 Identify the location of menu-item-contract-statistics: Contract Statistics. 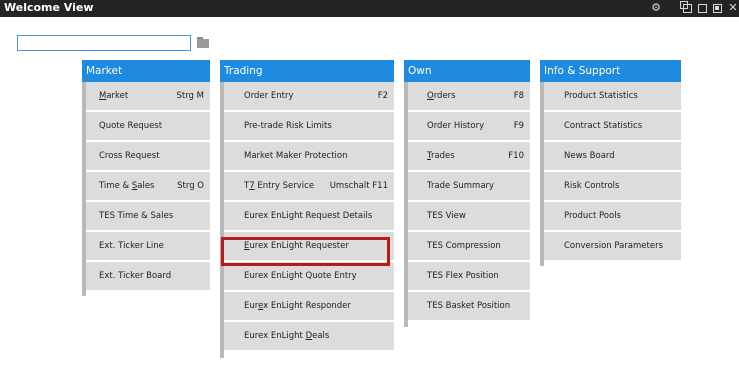
(612, 127).